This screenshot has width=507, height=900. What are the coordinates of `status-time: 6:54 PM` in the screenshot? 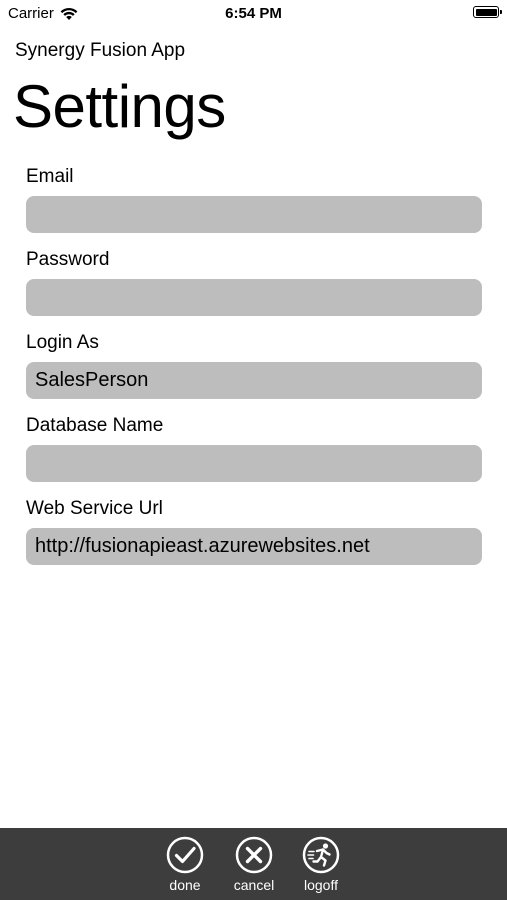 It's located at (253, 13).